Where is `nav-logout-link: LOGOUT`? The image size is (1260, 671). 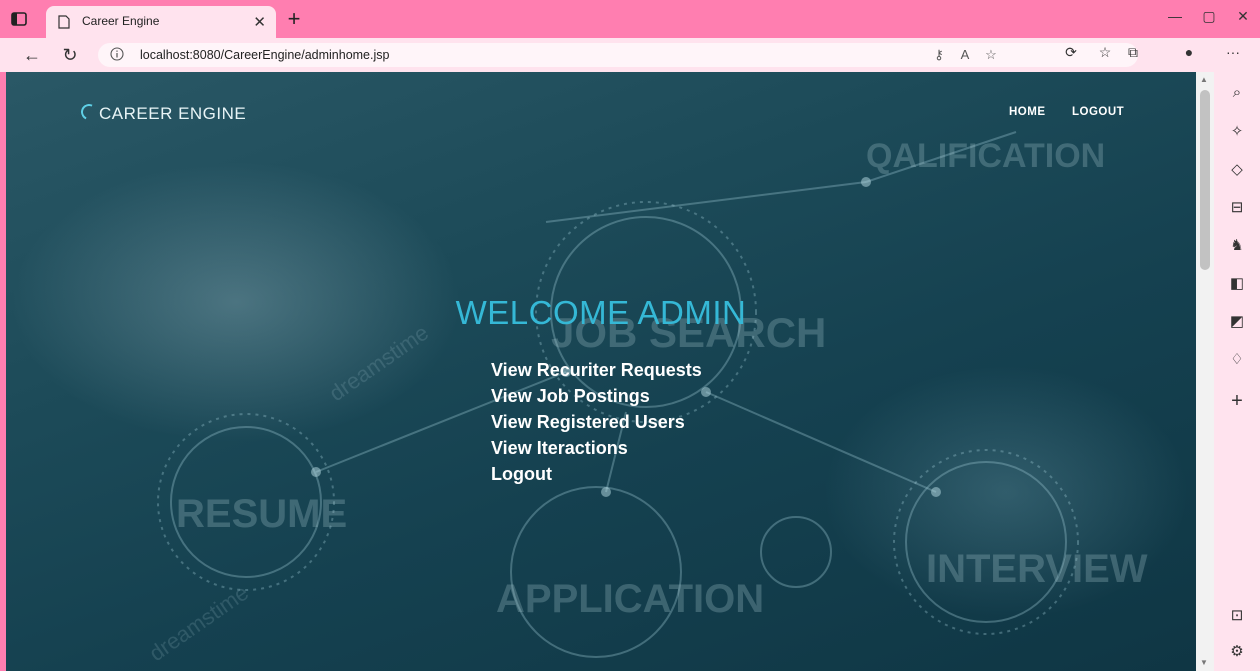
nav-logout-link: LOGOUT is located at coordinates (1098, 112).